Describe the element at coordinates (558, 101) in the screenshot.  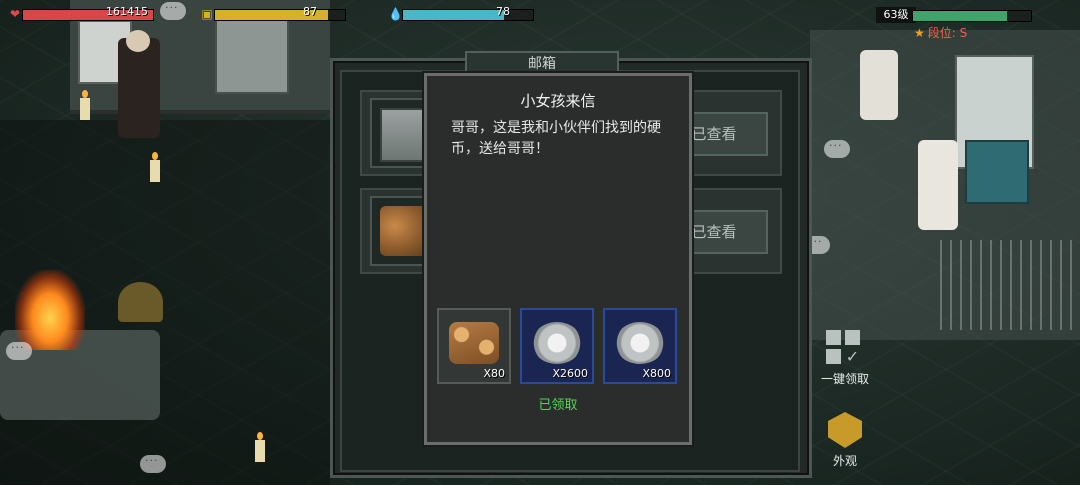
I see `letter-title: 小女孩来信` at that location.